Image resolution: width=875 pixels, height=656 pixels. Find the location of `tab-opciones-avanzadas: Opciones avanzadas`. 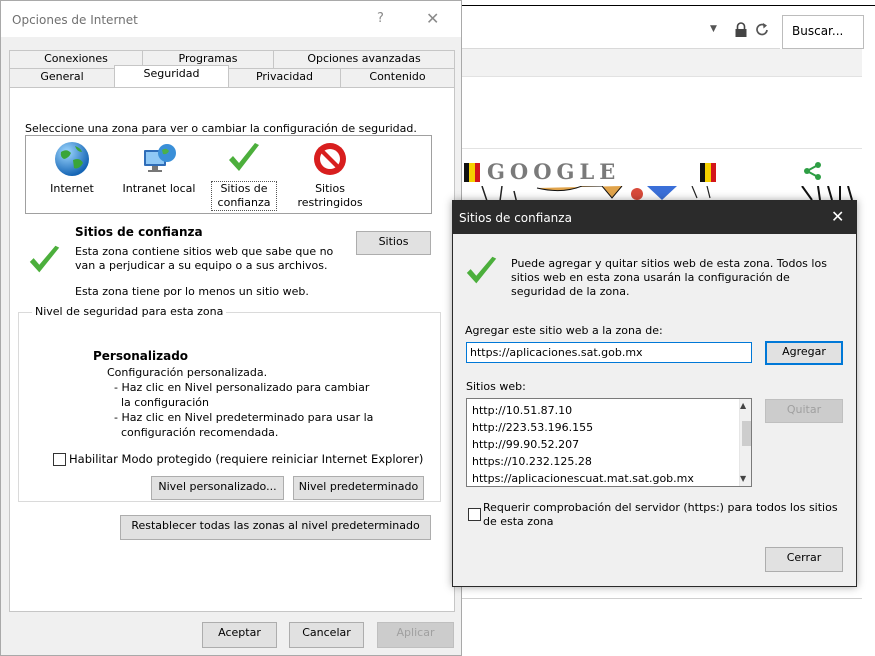

tab-opciones-avanzadas: Opciones avanzadas is located at coordinates (364, 59).